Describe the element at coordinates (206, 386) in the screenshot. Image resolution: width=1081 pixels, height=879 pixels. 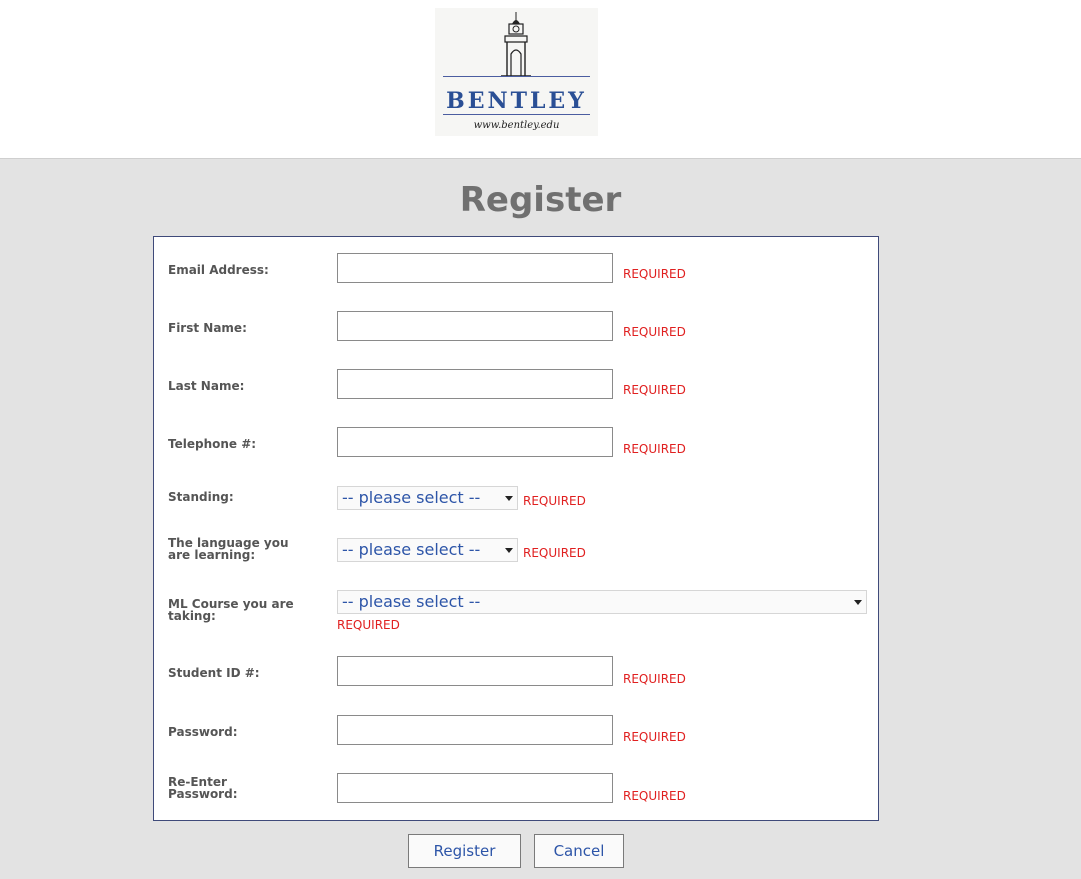
I see `last-name-label: Last Name:` at that location.